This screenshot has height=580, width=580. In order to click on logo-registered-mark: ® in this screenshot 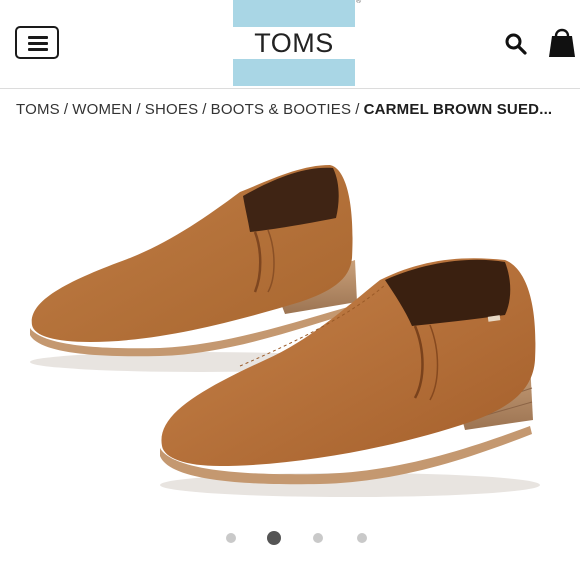, I will do `click(359, 2)`.